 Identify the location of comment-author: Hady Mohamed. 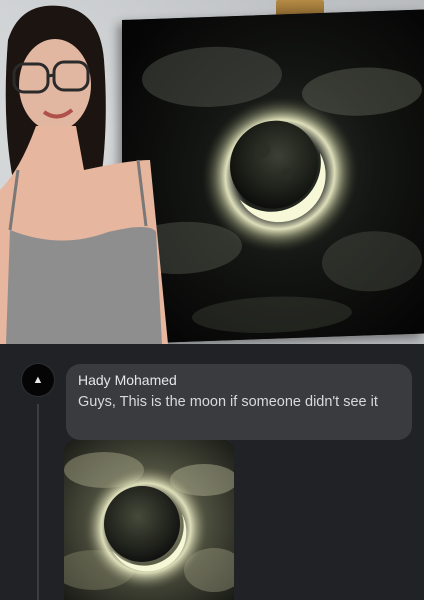
(239, 380).